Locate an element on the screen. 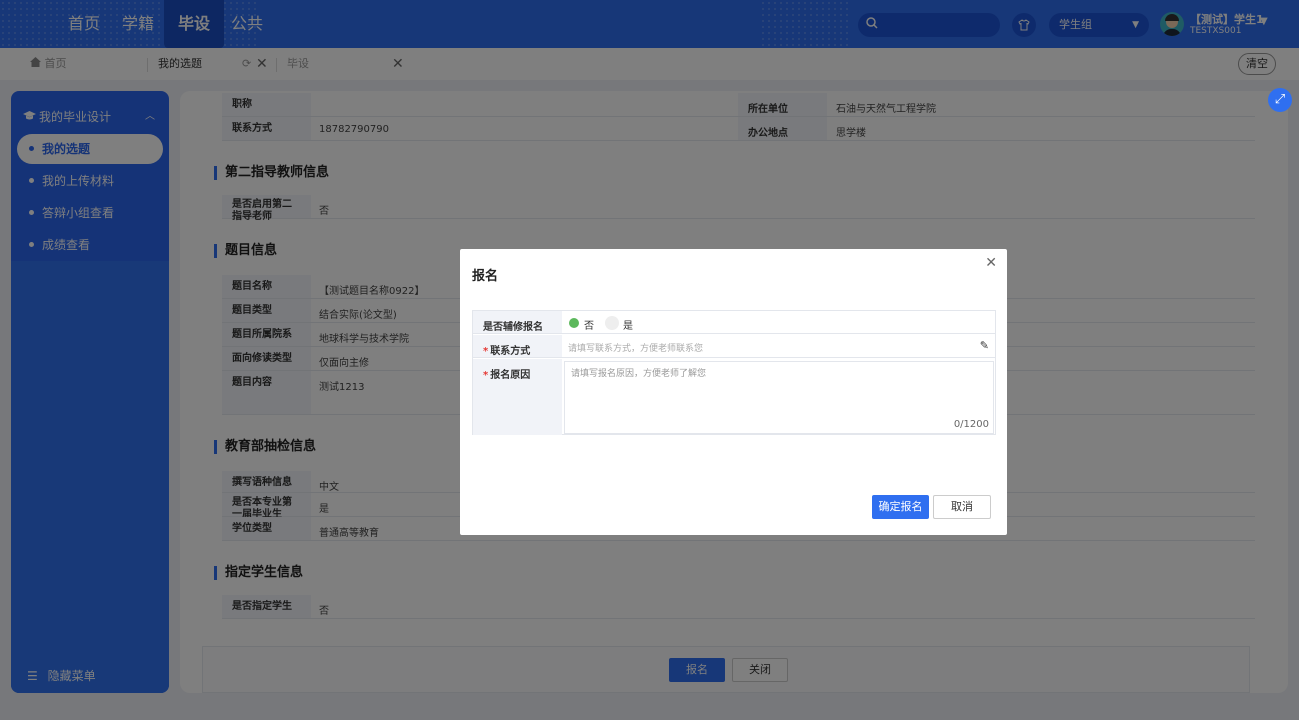  close-icon: ✕ is located at coordinates (991, 263).